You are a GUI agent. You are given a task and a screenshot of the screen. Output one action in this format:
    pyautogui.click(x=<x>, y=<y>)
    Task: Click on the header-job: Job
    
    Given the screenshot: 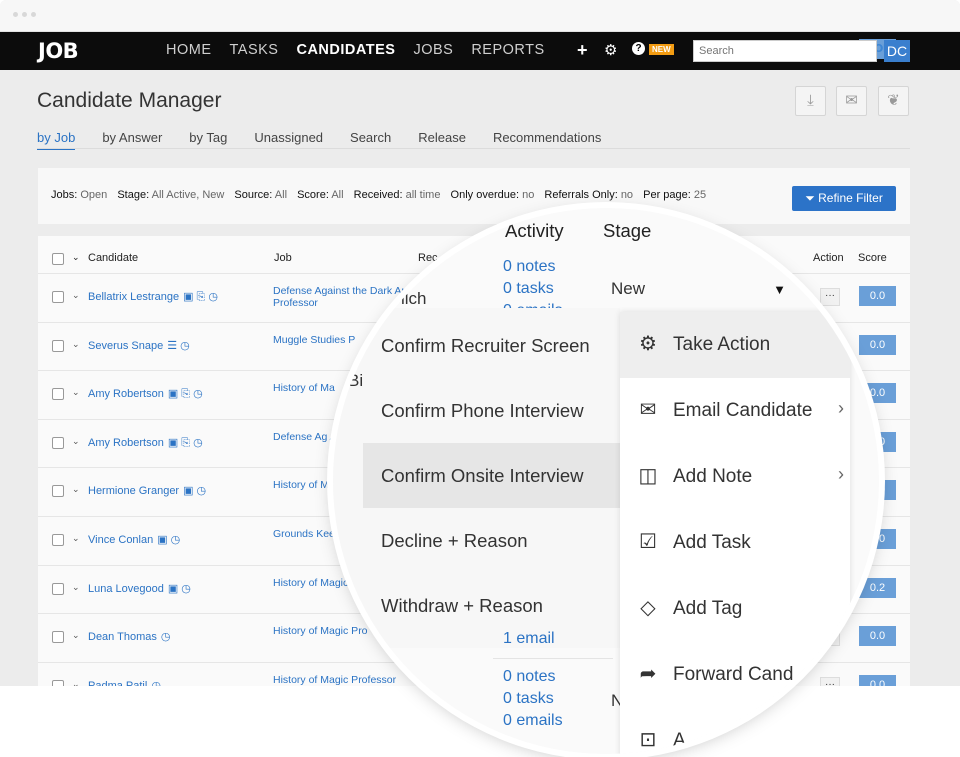 What is the action you would take?
    pyautogui.click(x=283, y=258)
    